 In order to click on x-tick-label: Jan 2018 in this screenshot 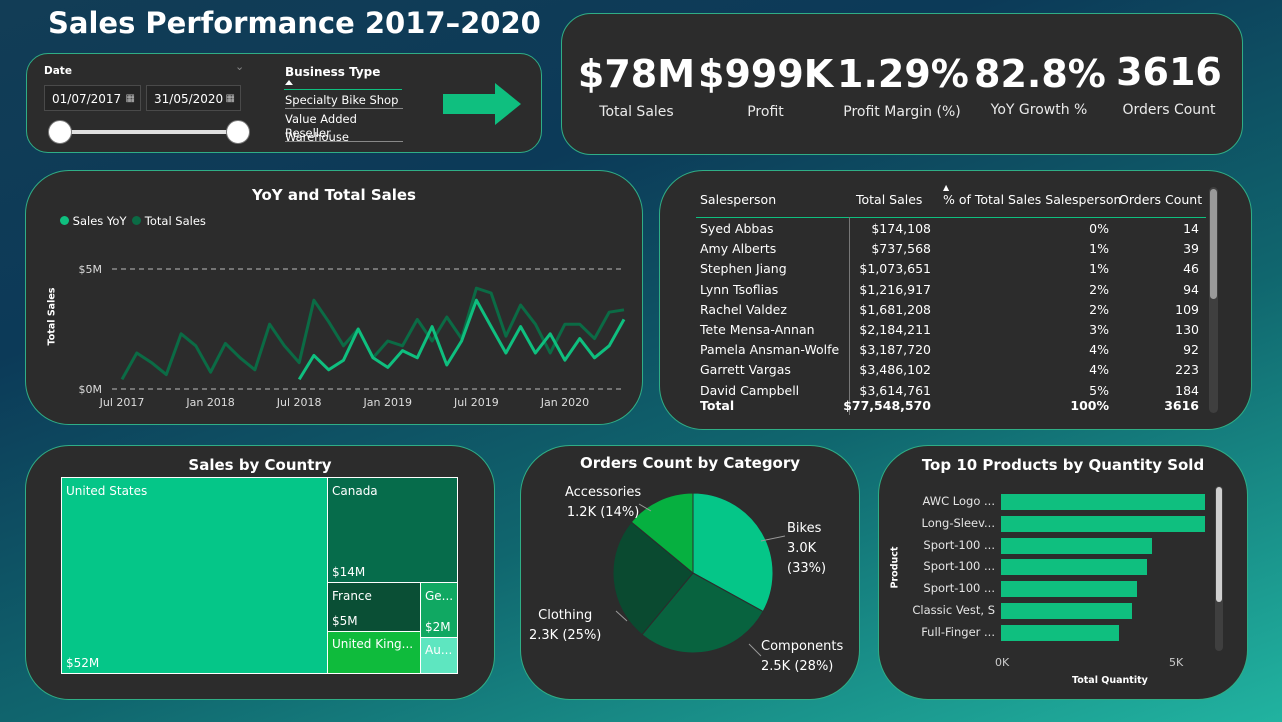, I will do `click(209, 402)`.